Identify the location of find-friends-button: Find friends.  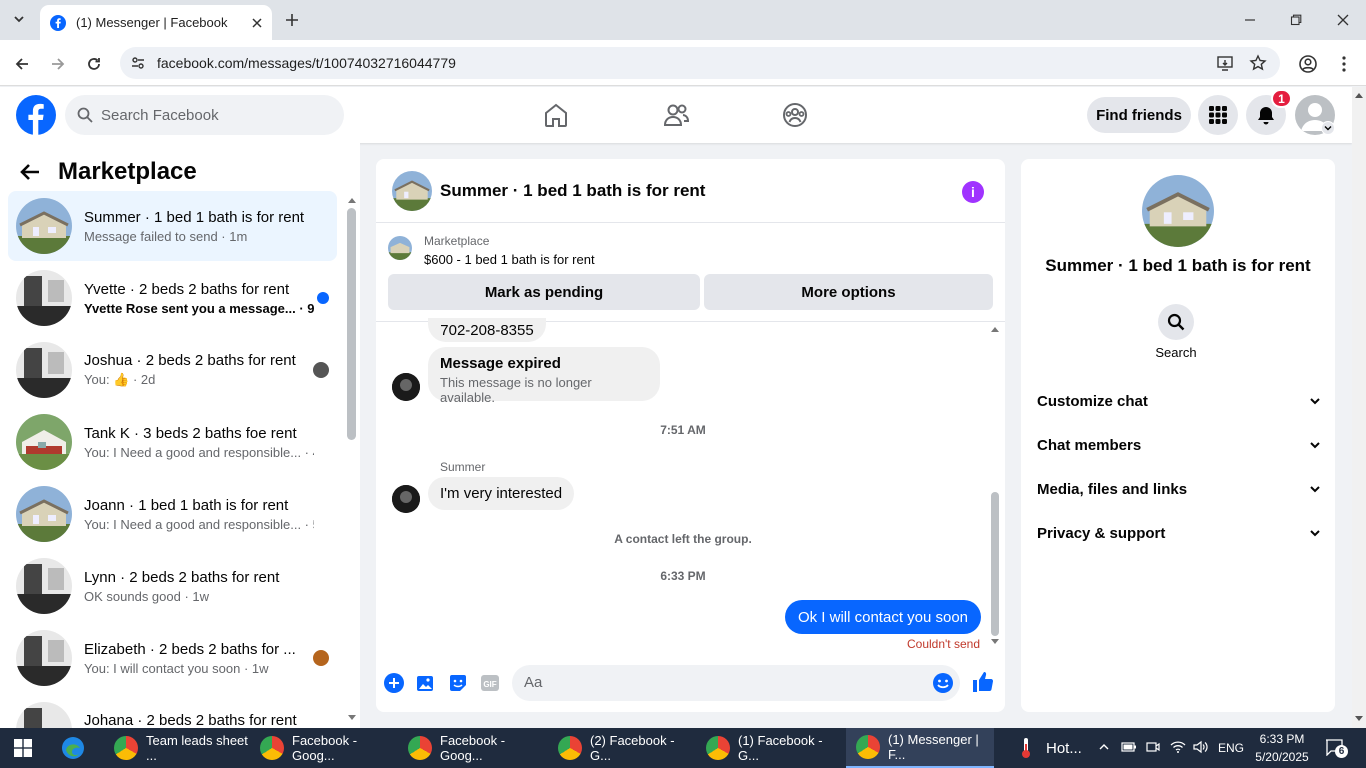
(1139, 115).